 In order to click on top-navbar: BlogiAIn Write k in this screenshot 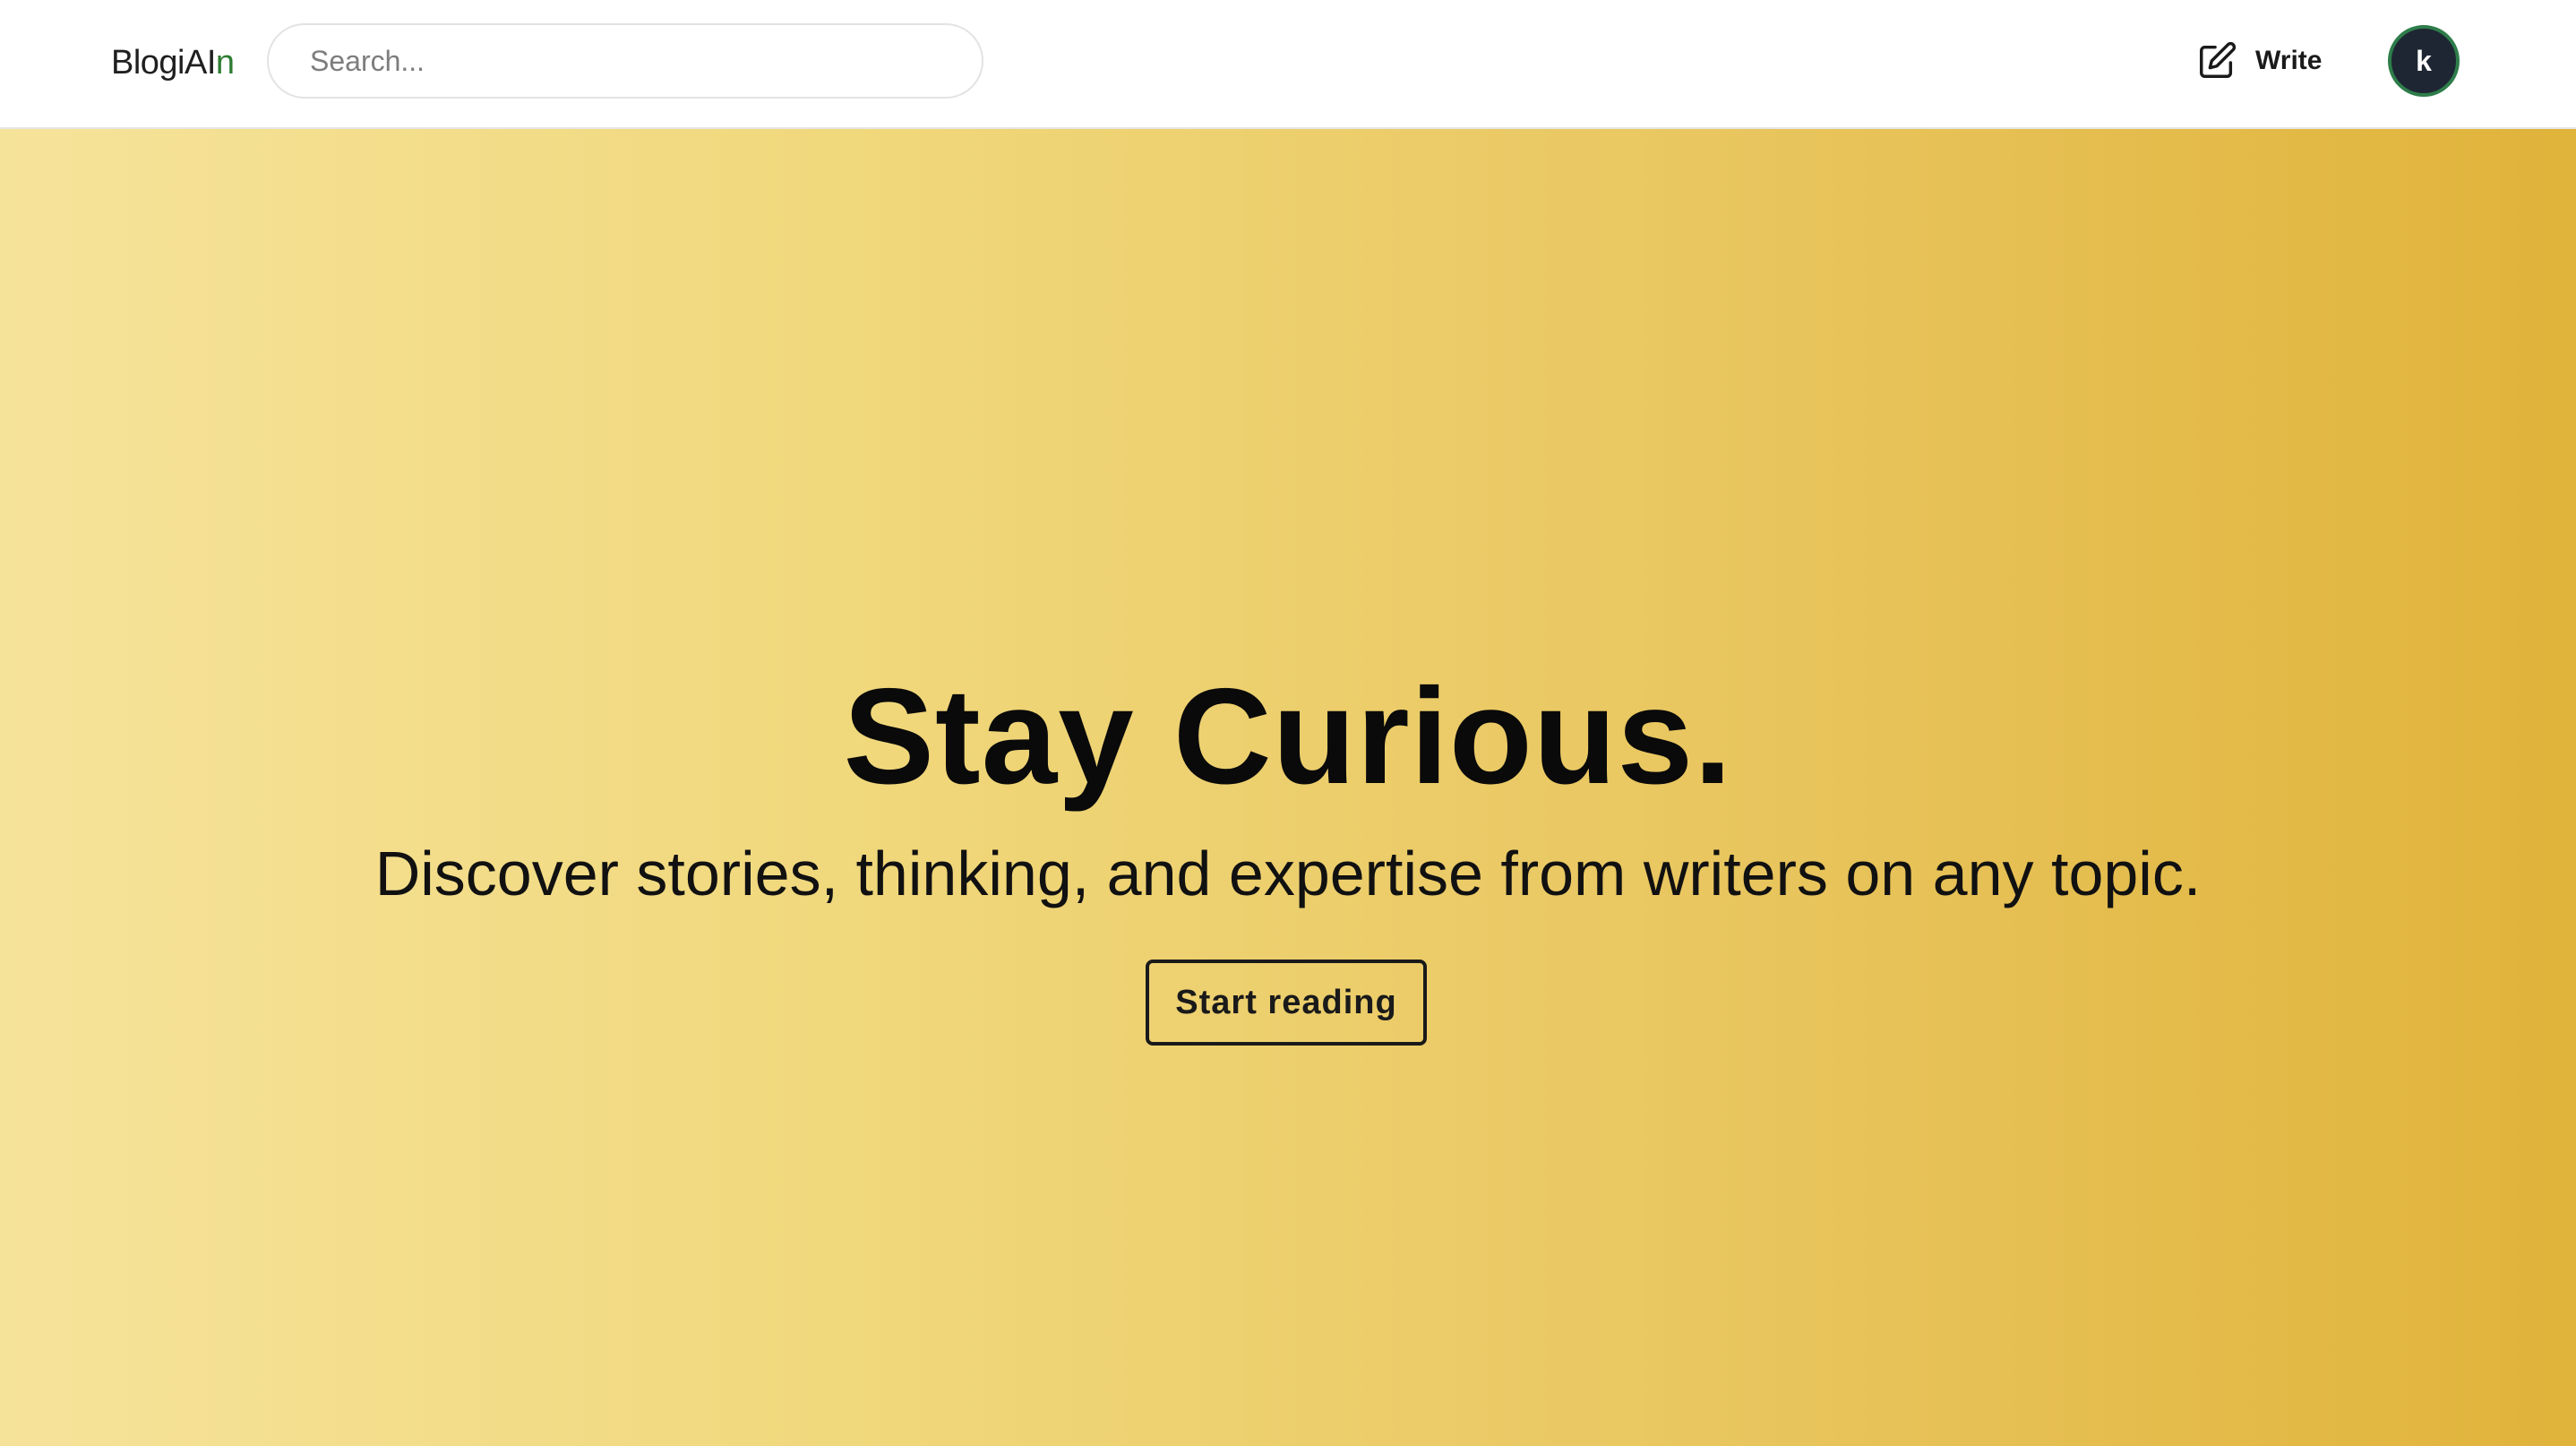, I will do `click(1288, 65)`.